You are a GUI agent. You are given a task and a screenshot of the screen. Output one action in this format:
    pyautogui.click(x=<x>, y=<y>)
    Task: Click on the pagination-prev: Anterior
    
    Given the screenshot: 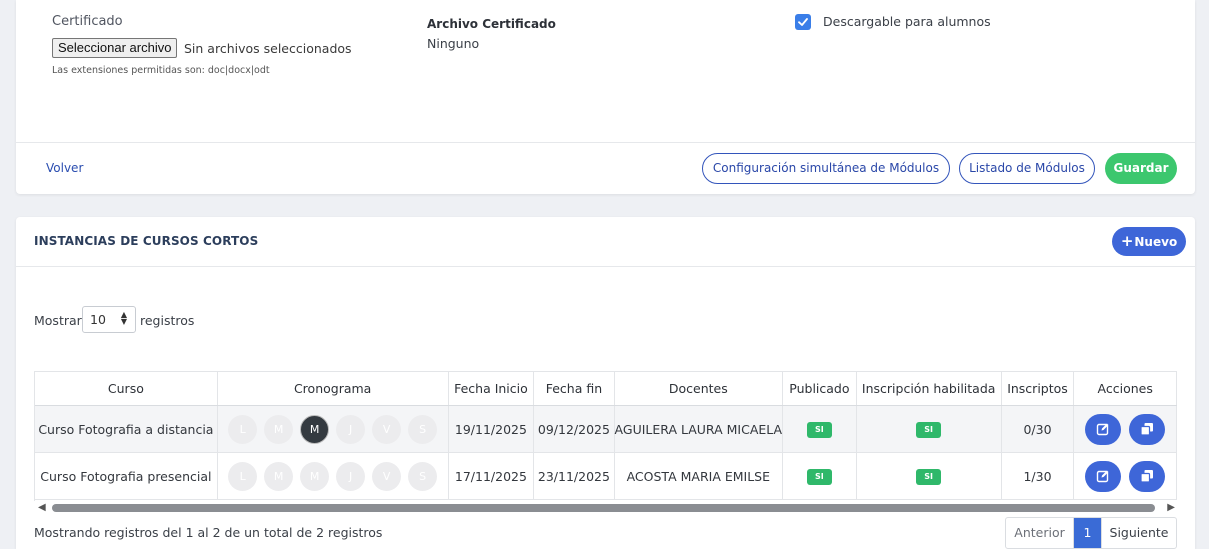 What is the action you would take?
    pyautogui.click(x=1040, y=533)
    